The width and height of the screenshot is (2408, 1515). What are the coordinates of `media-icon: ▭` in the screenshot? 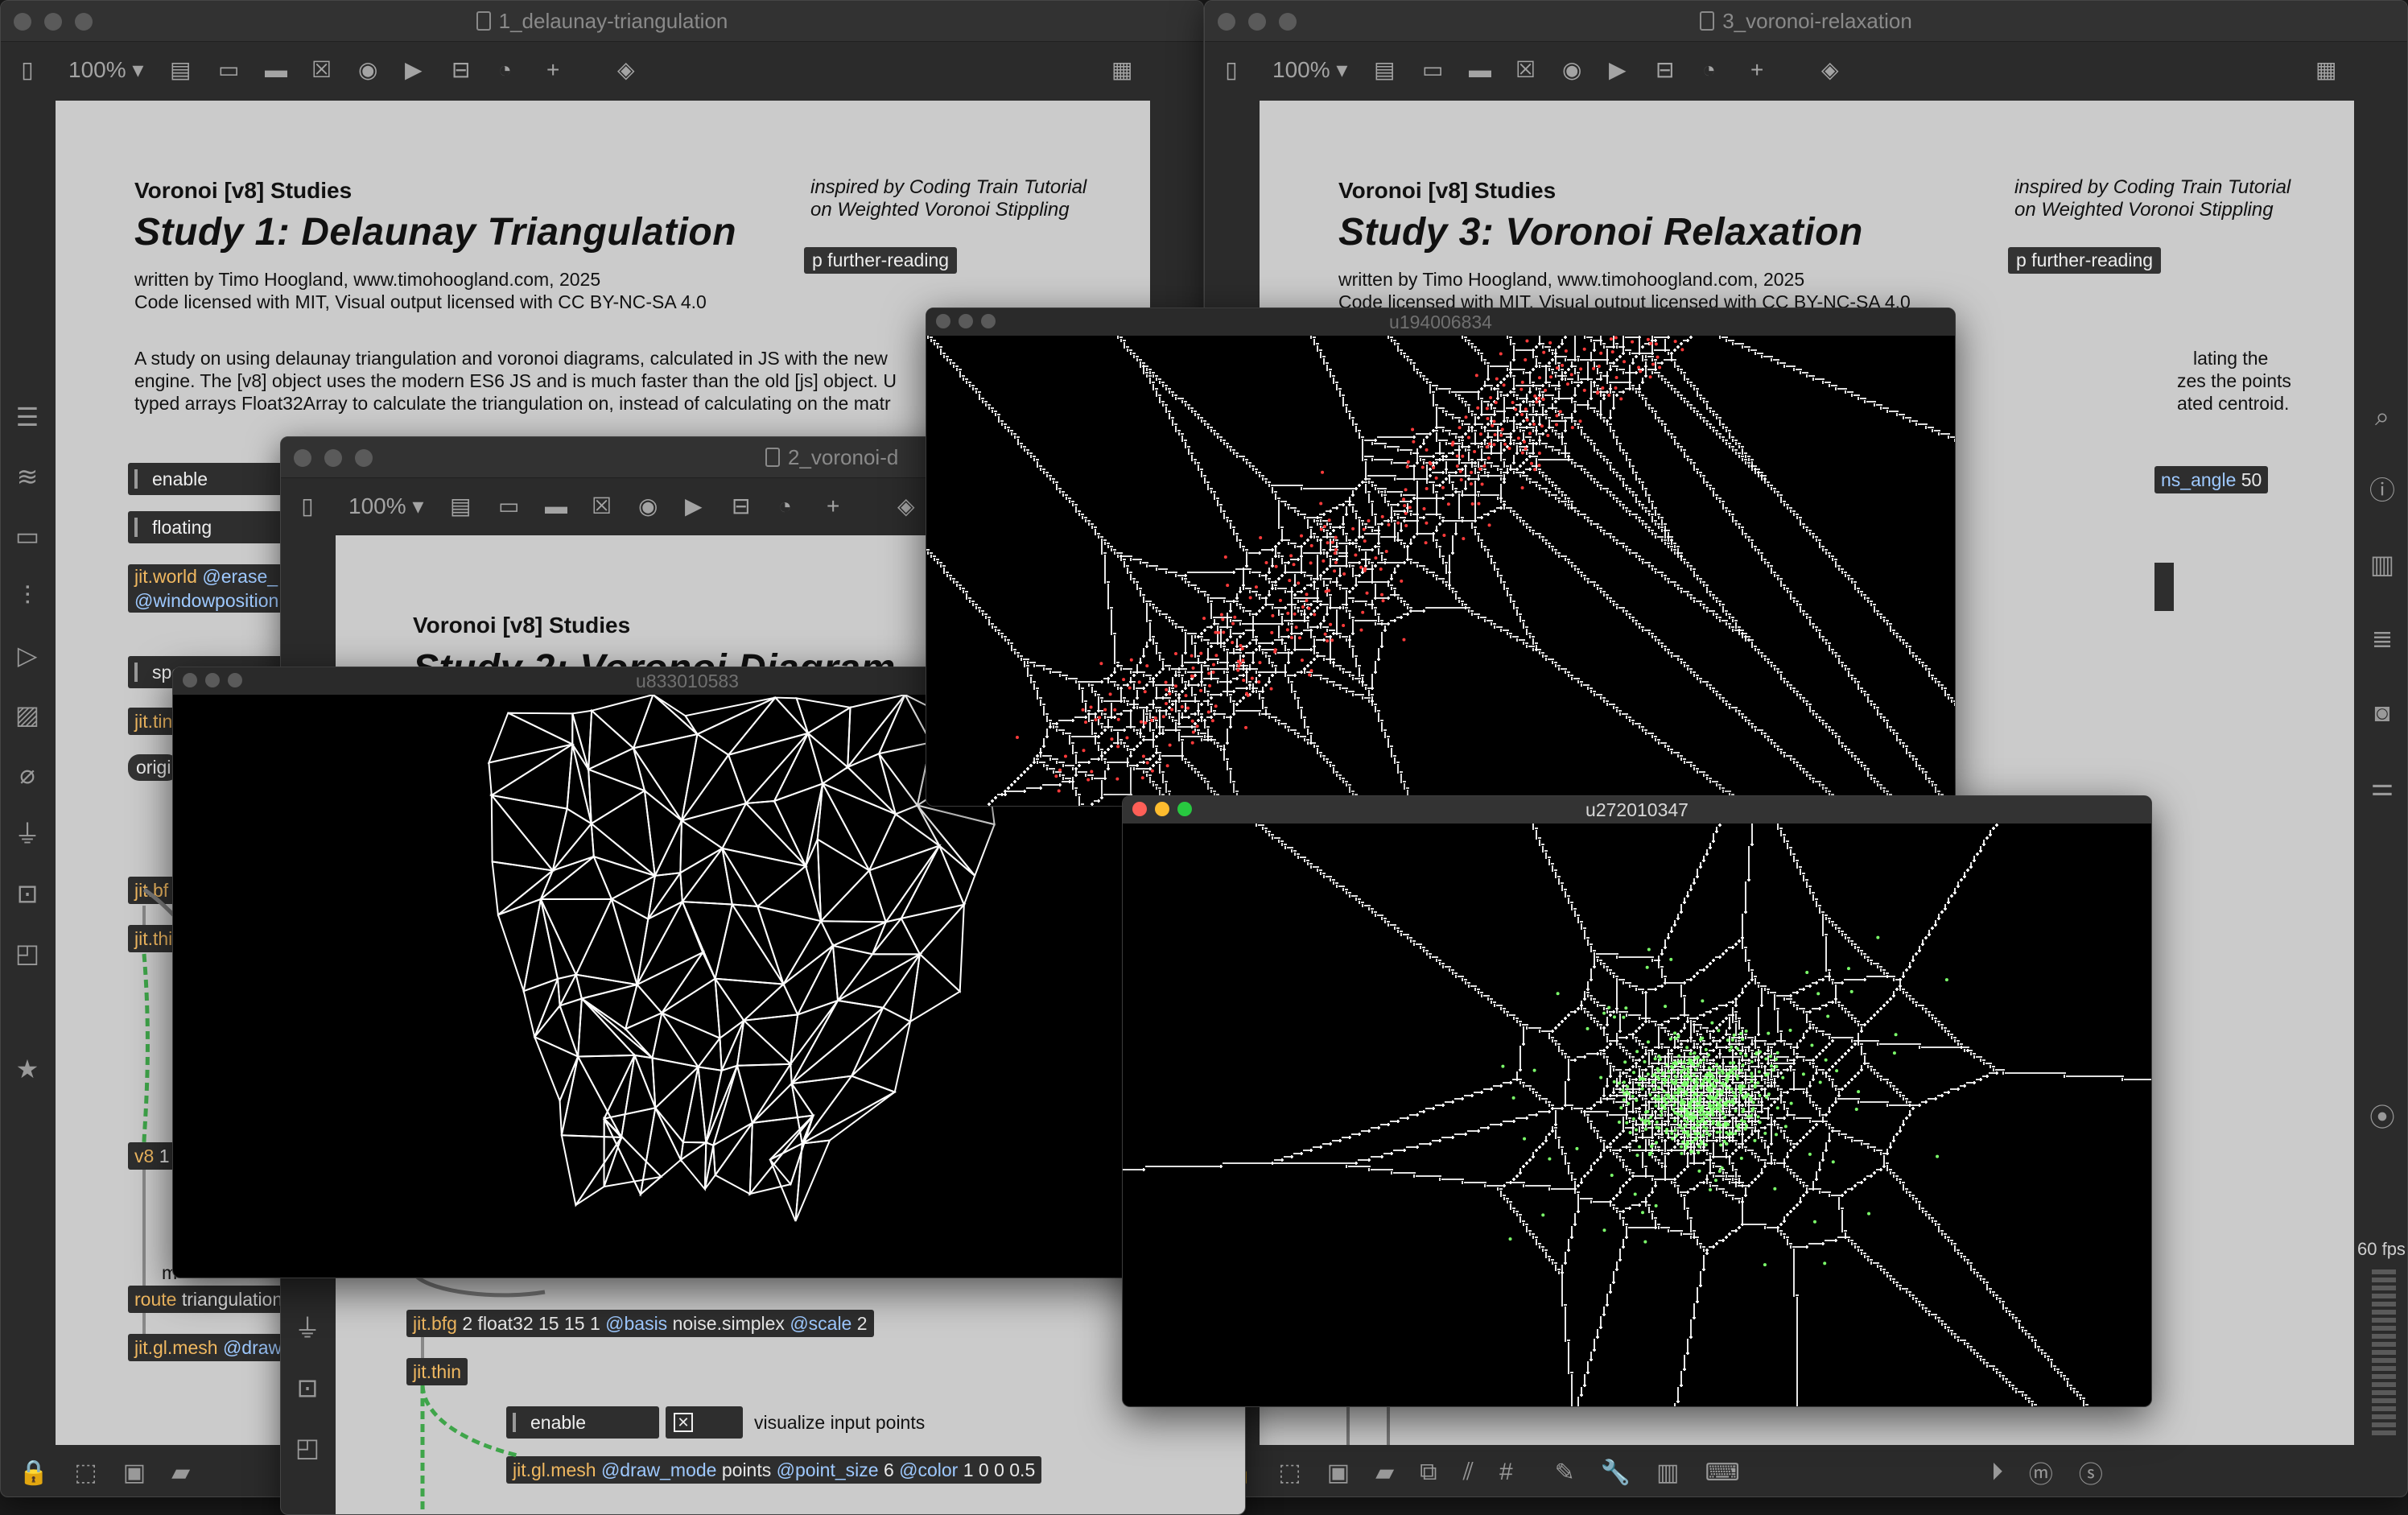 It's located at (27, 536).